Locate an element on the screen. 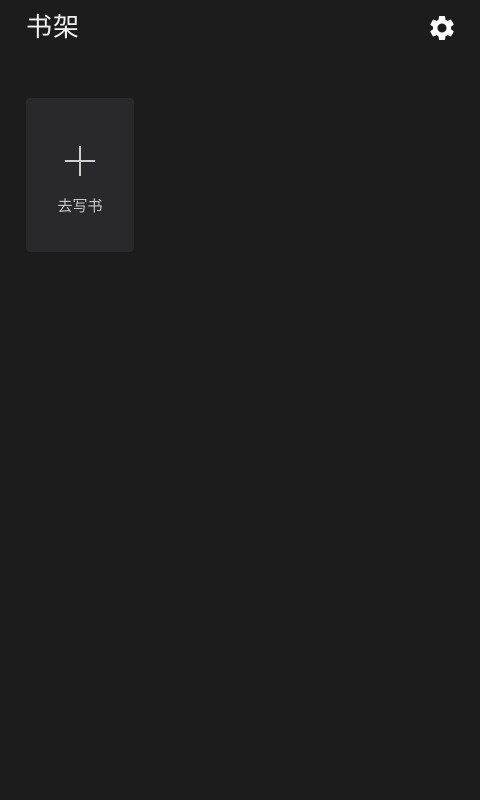 Image resolution: width=480 pixels, height=800 pixels. top-bar: 书架 is located at coordinates (240, 28).